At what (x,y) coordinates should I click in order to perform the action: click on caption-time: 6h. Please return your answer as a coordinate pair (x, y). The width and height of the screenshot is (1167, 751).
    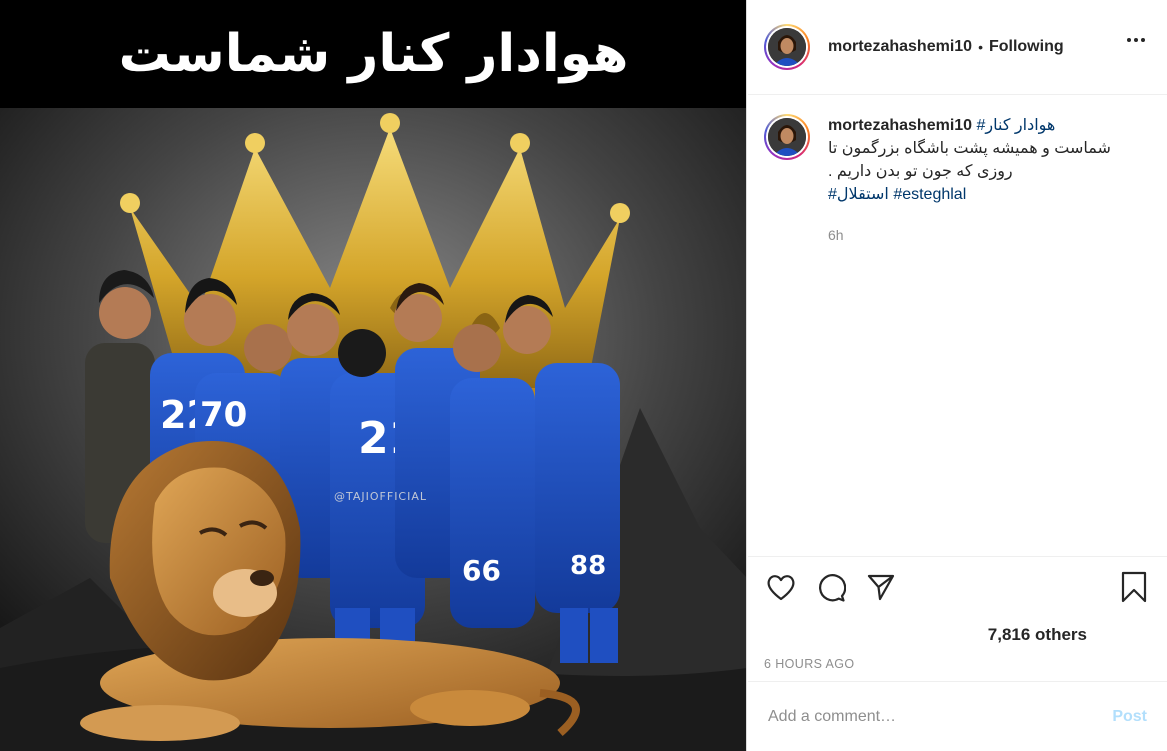
    Looking at the image, I should click on (988, 235).